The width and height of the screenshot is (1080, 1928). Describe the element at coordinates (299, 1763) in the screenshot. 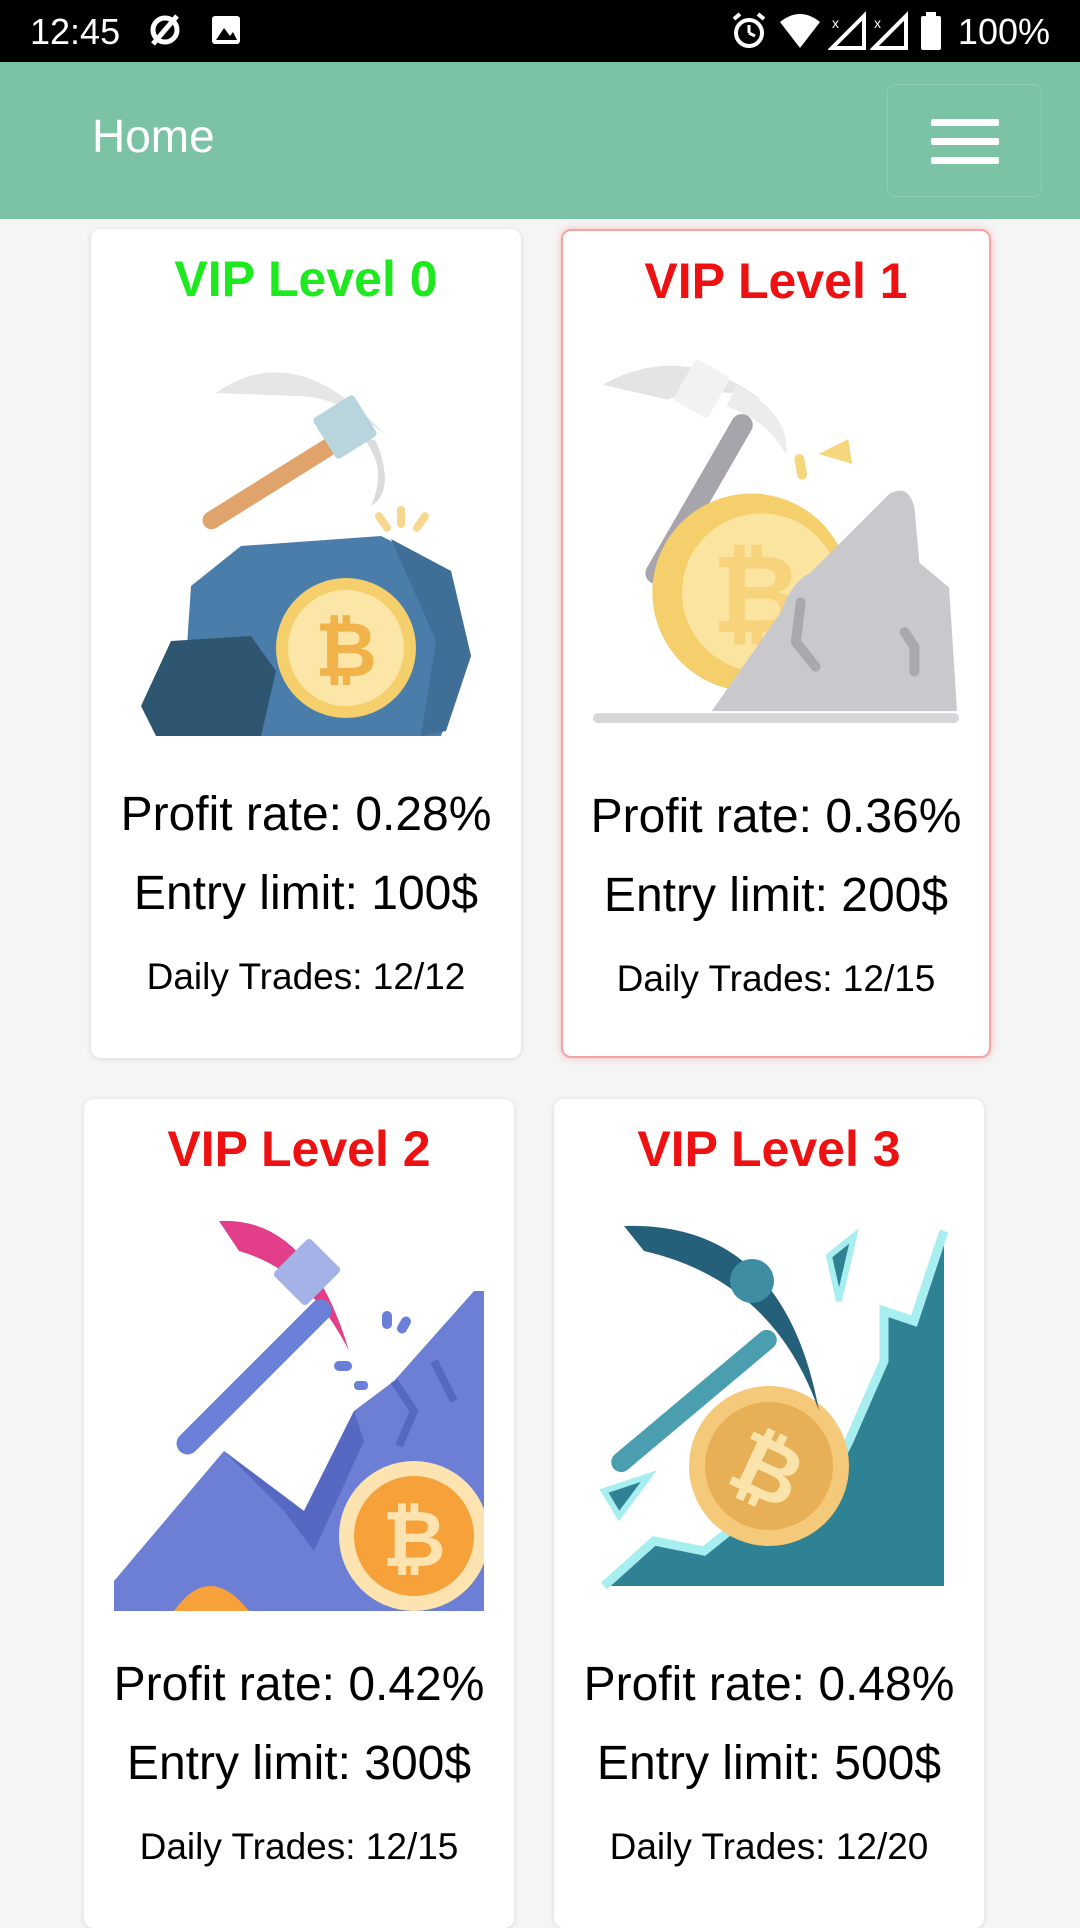

I see `entry-limit: Entry limit: 300$` at that location.